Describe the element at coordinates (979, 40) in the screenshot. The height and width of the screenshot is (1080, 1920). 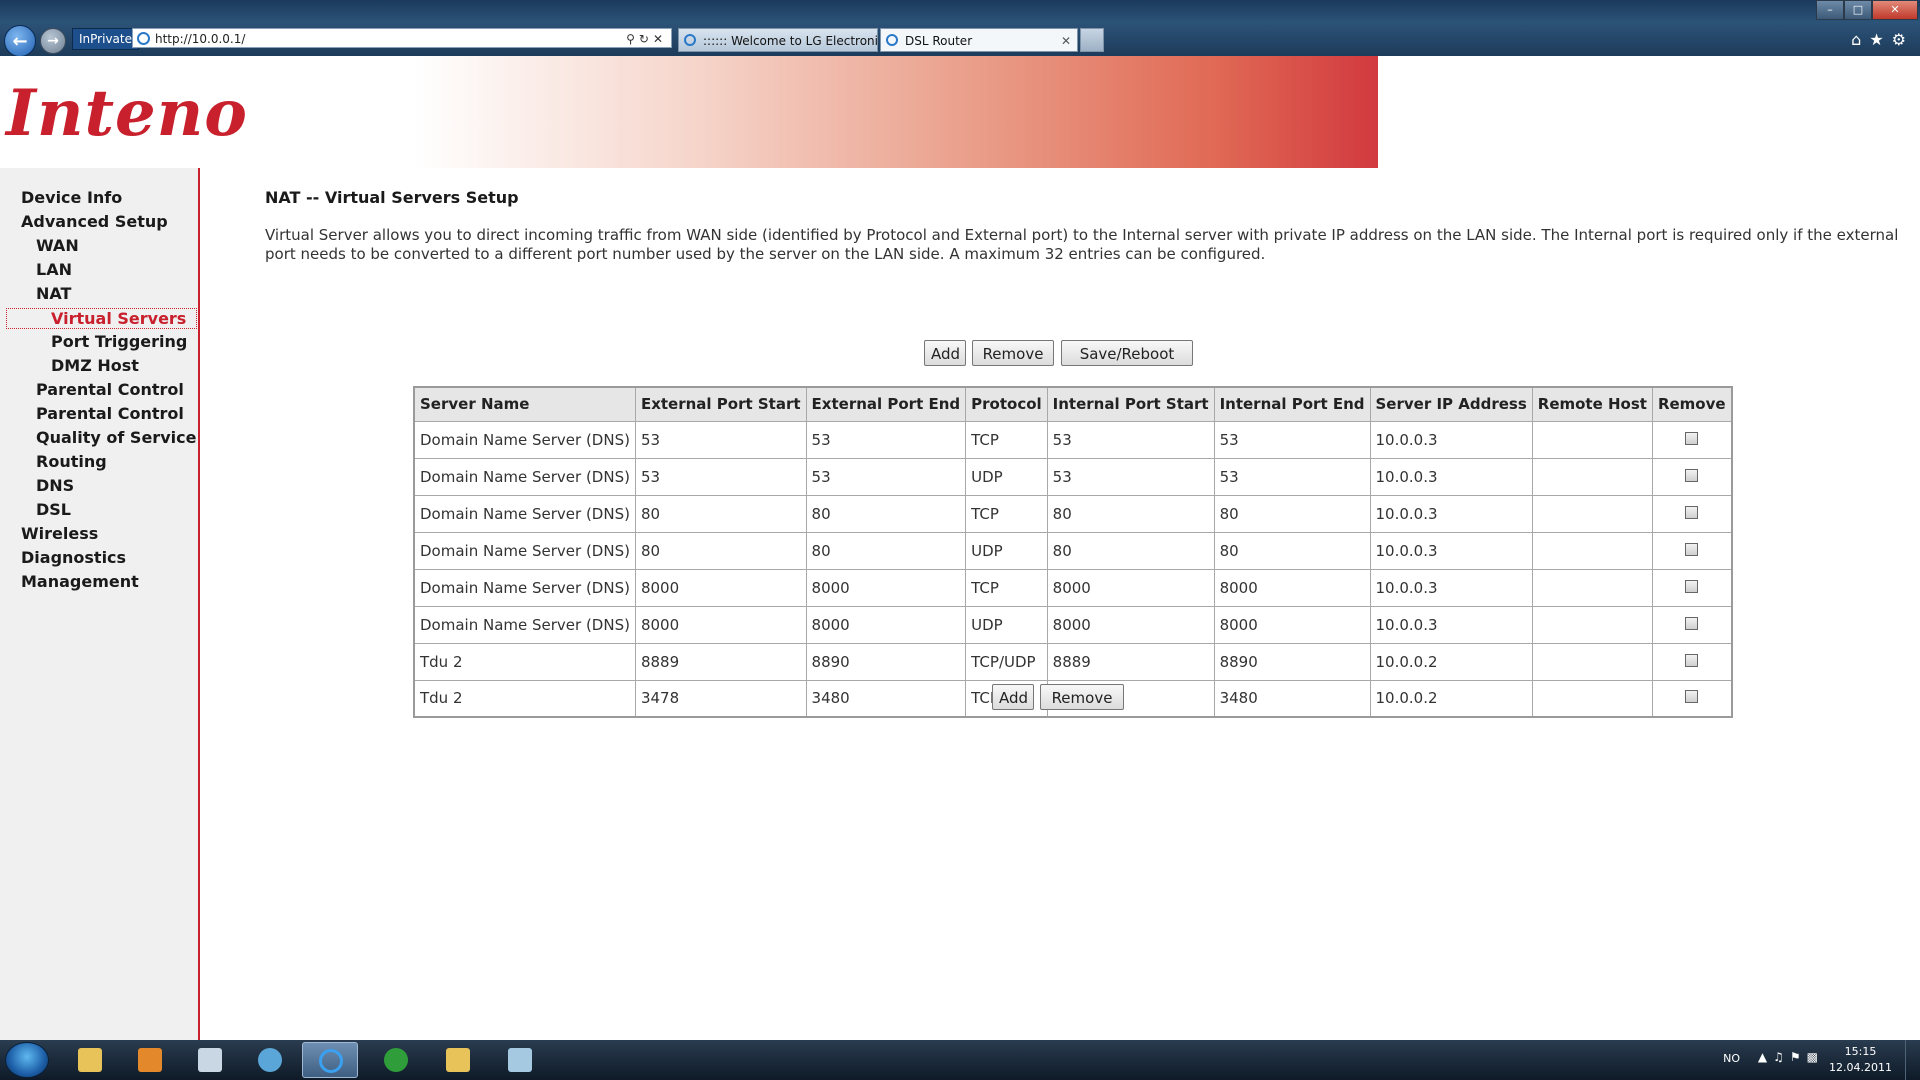
I see `tab-dsl-router: DSL Router ✕` at that location.